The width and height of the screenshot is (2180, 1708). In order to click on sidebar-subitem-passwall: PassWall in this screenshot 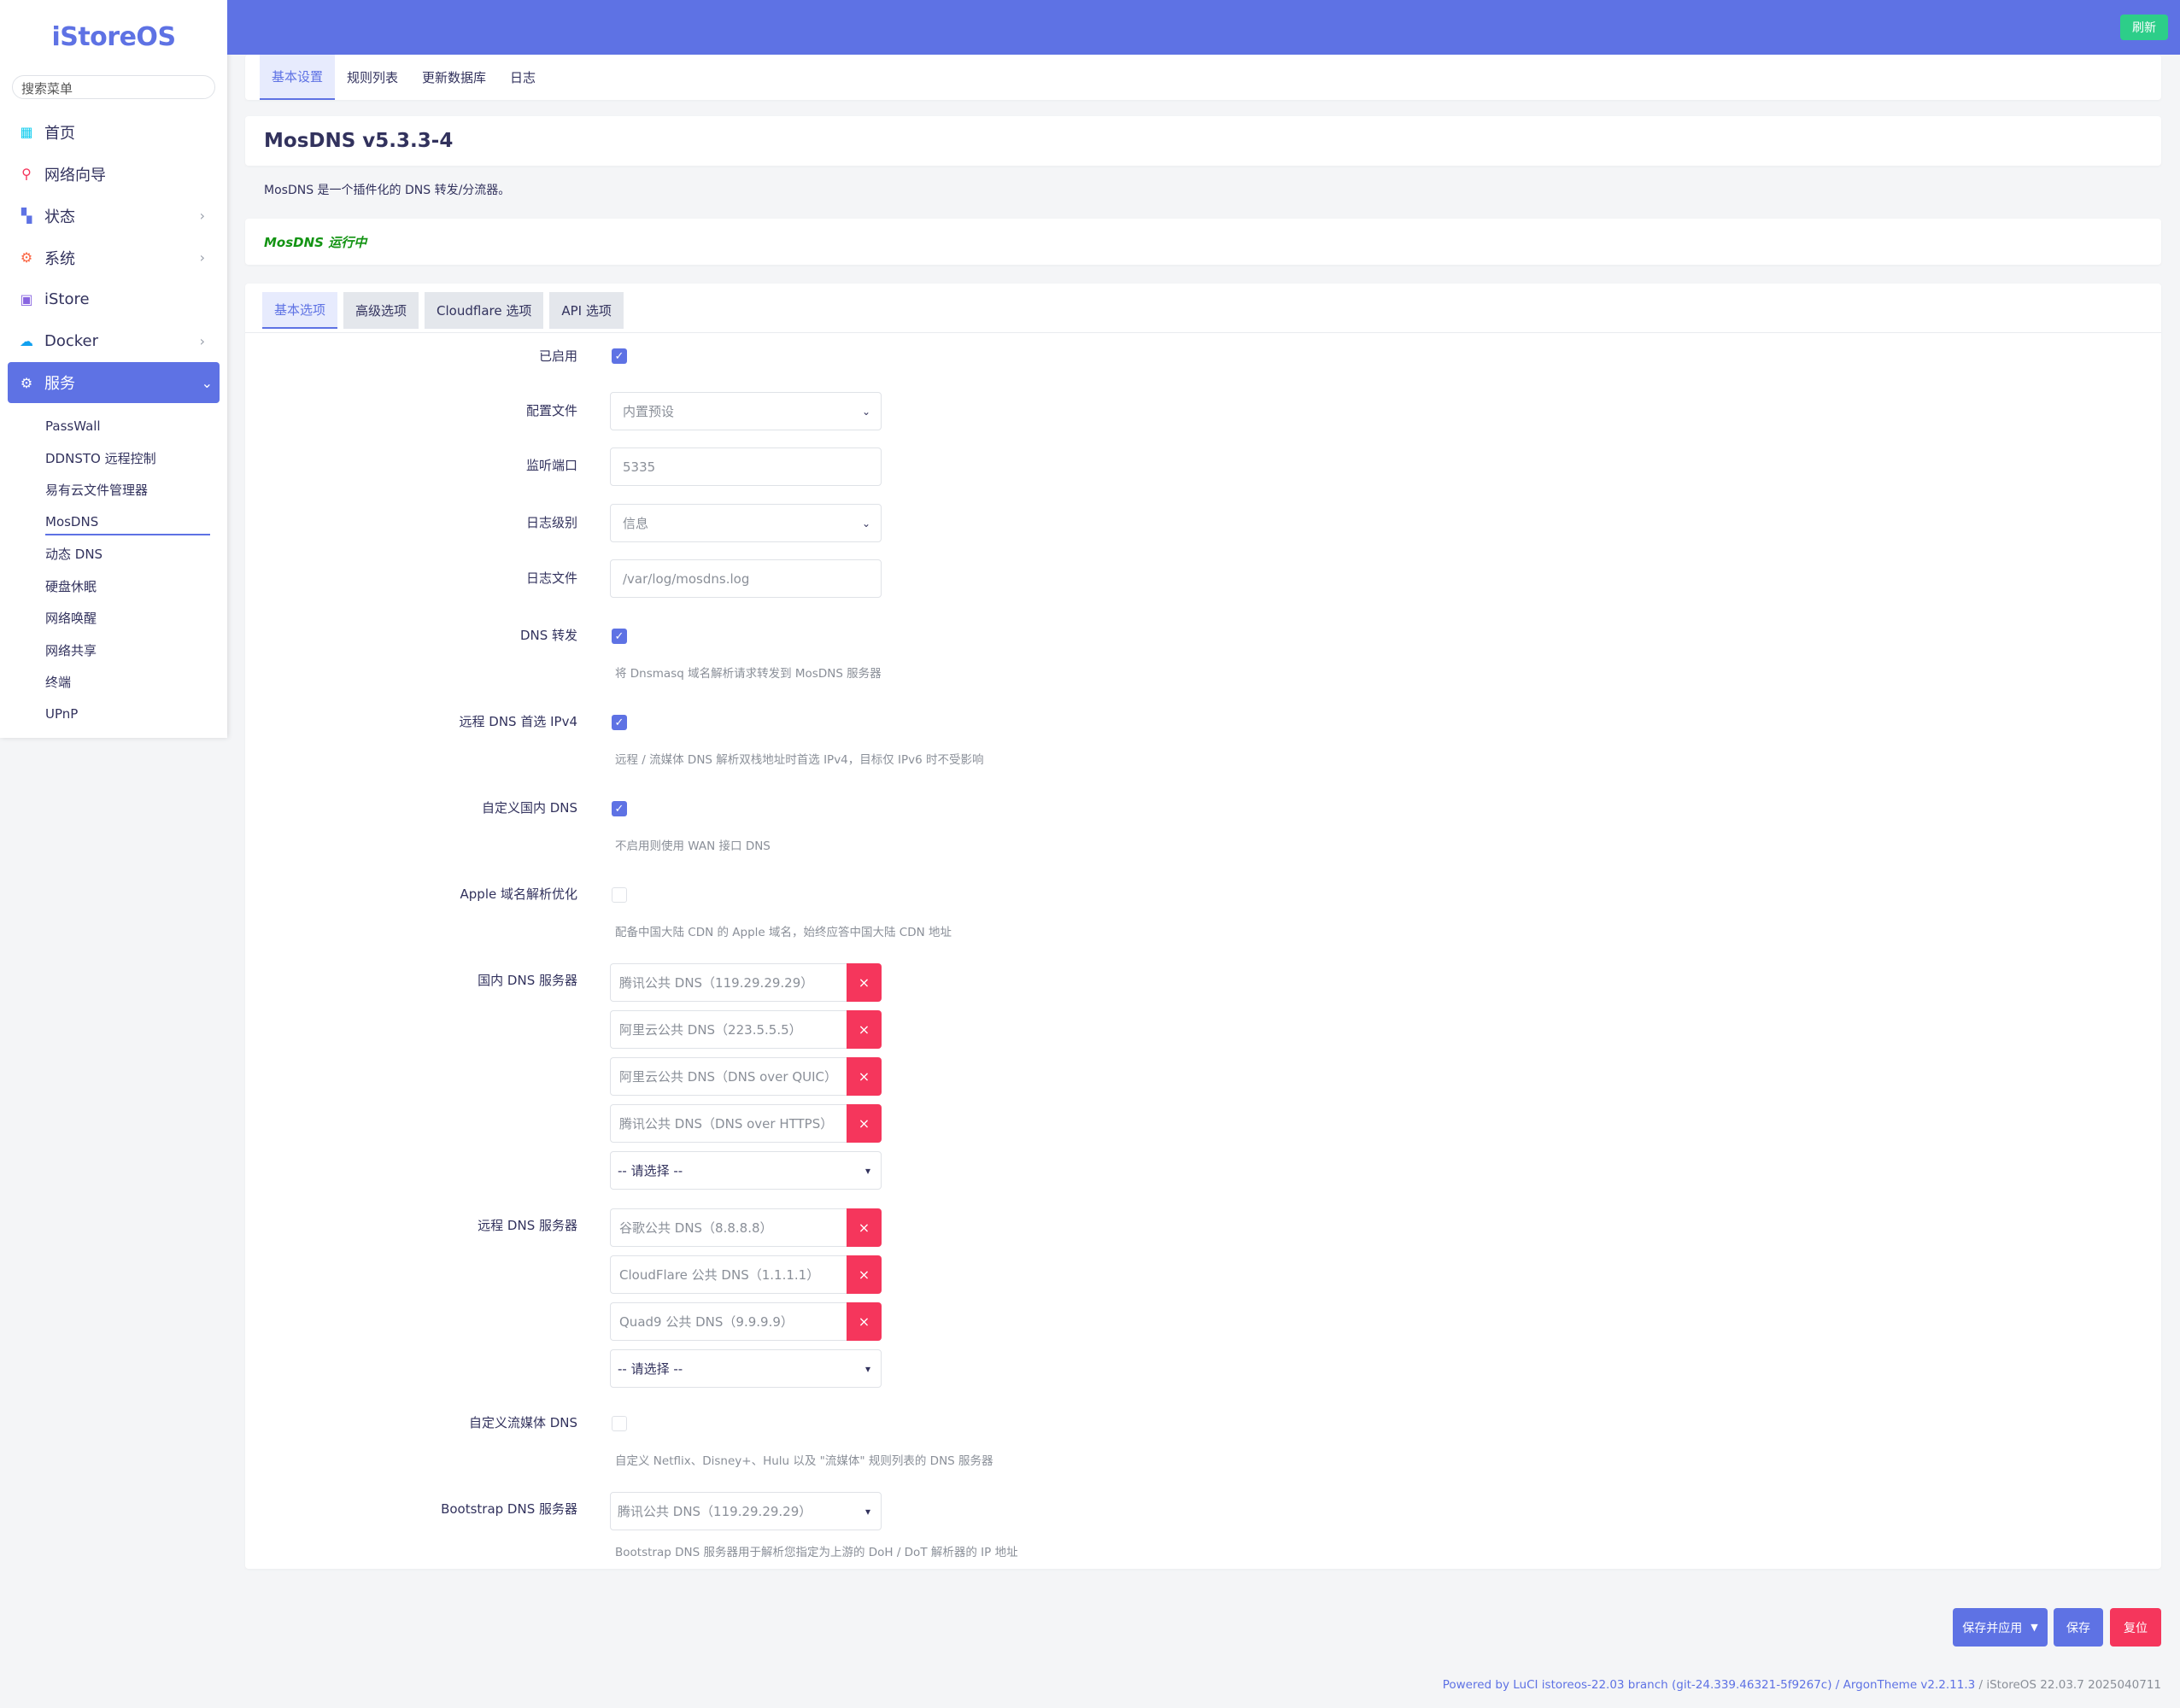, I will do `click(113, 426)`.